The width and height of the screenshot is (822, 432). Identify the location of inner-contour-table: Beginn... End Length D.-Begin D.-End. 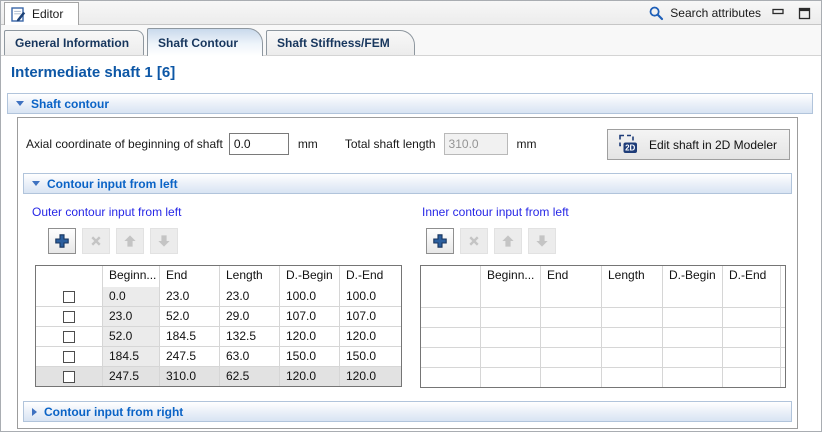
(603, 326).